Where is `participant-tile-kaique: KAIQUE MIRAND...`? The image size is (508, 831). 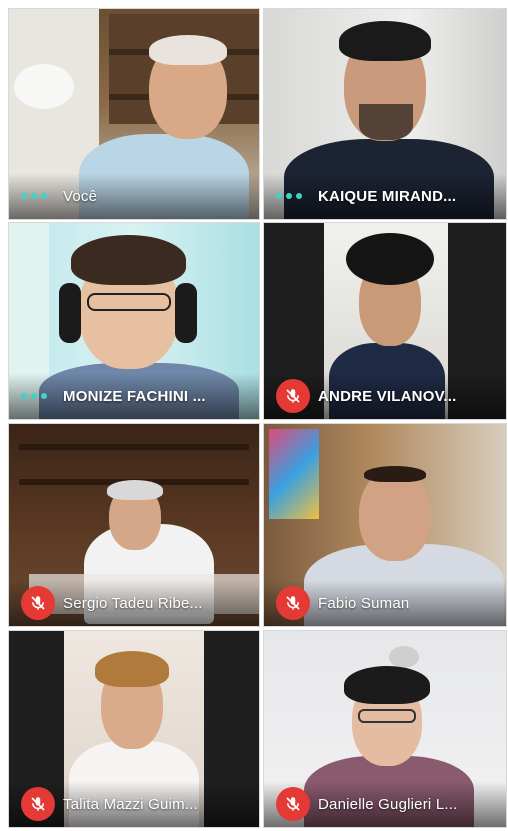 participant-tile-kaique: KAIQUE MIRAND... is located at coordinates (385, 114).